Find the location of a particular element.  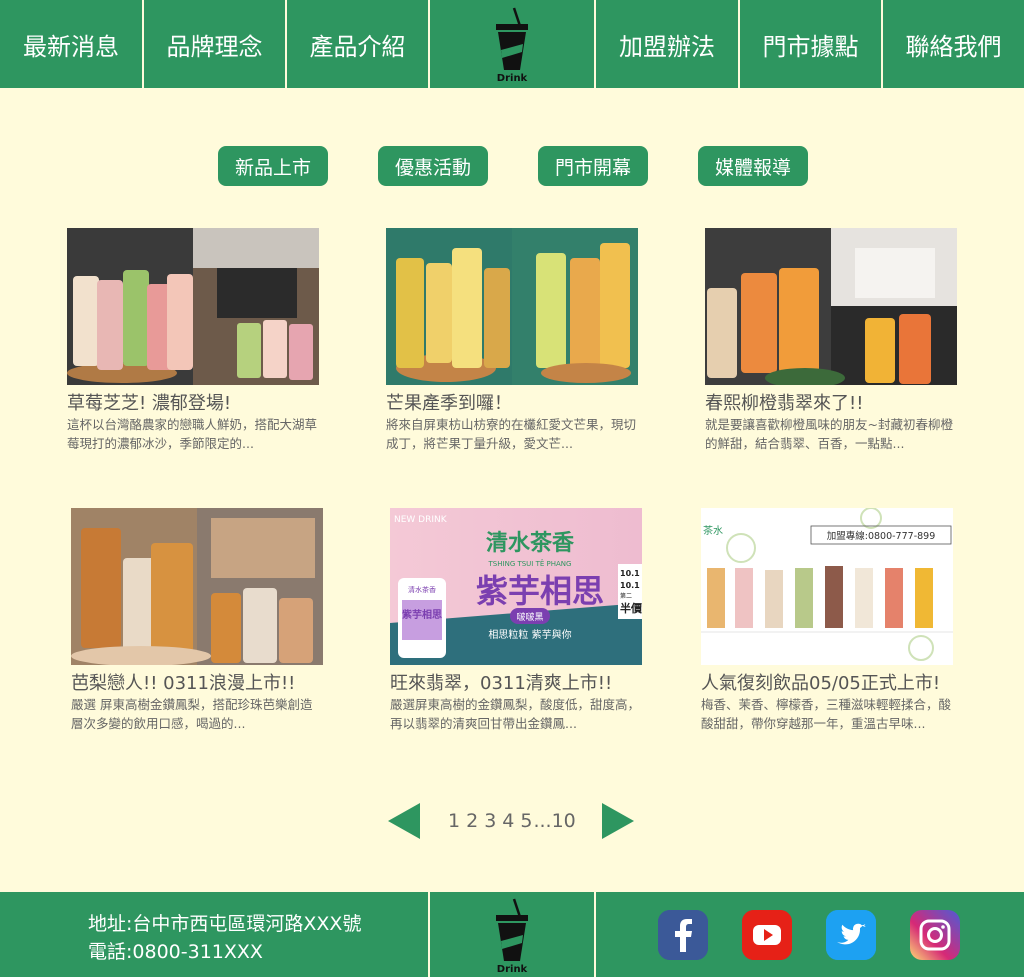

svg-text: 加盟專線:0800-777-899 is located at coordinates (881, 536).